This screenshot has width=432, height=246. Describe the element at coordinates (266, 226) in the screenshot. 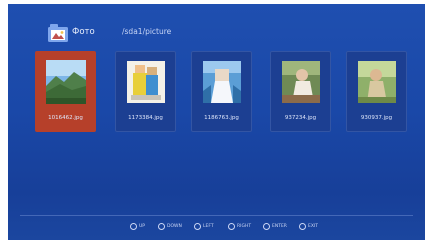

I see `enter-icon` at that location.